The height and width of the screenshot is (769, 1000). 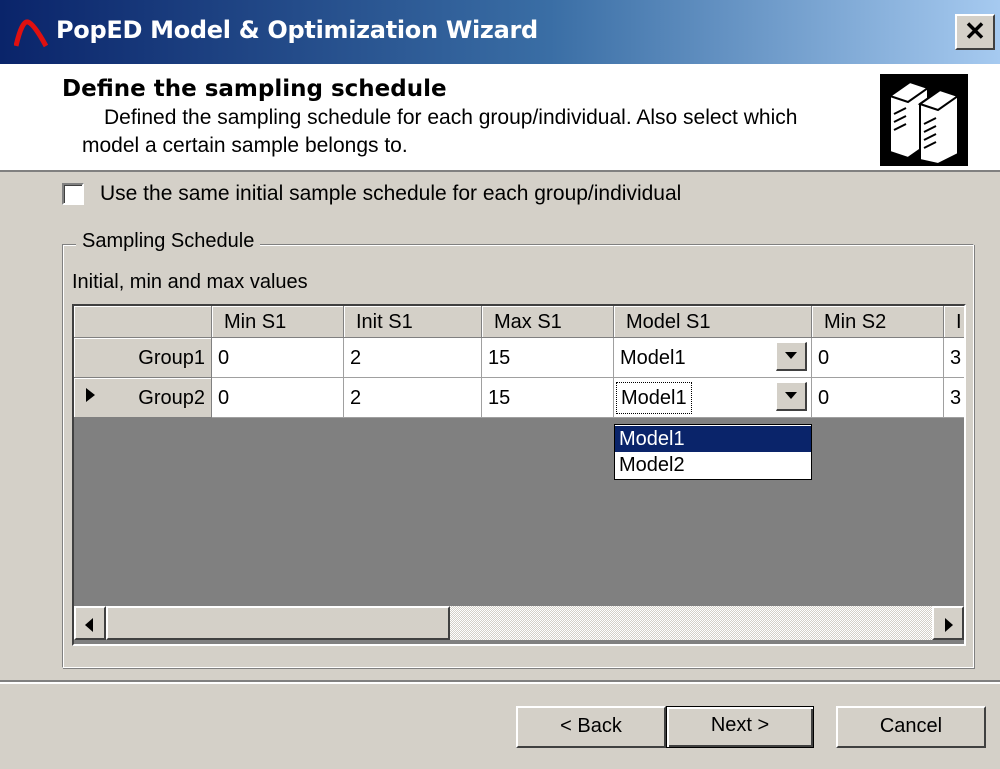 I want to click on back-button: < Back, so click(x=591, y=727).